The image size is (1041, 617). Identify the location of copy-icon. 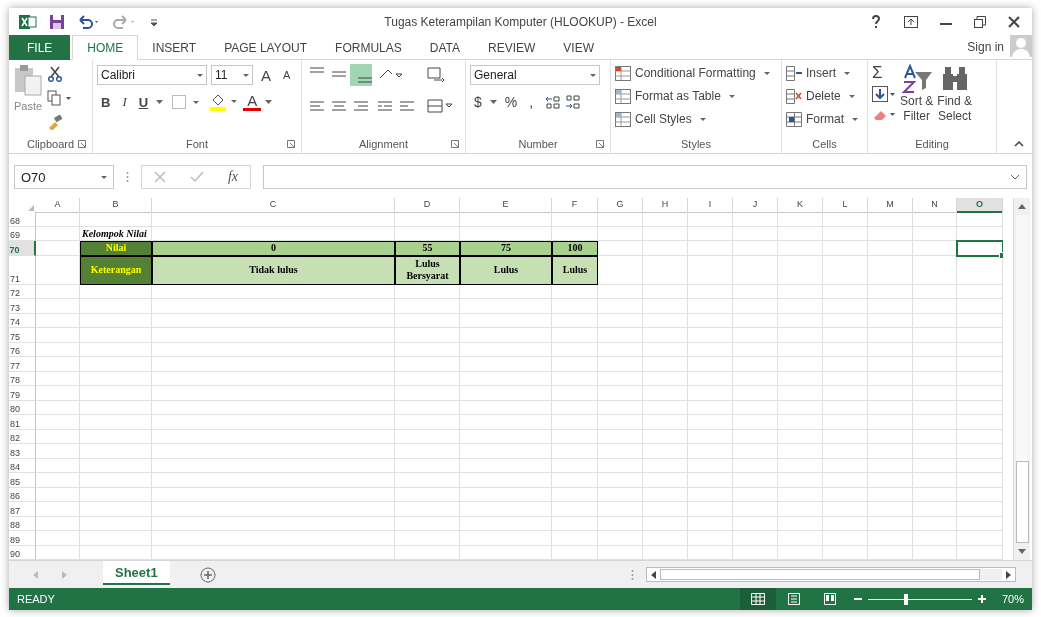
(60, 98).